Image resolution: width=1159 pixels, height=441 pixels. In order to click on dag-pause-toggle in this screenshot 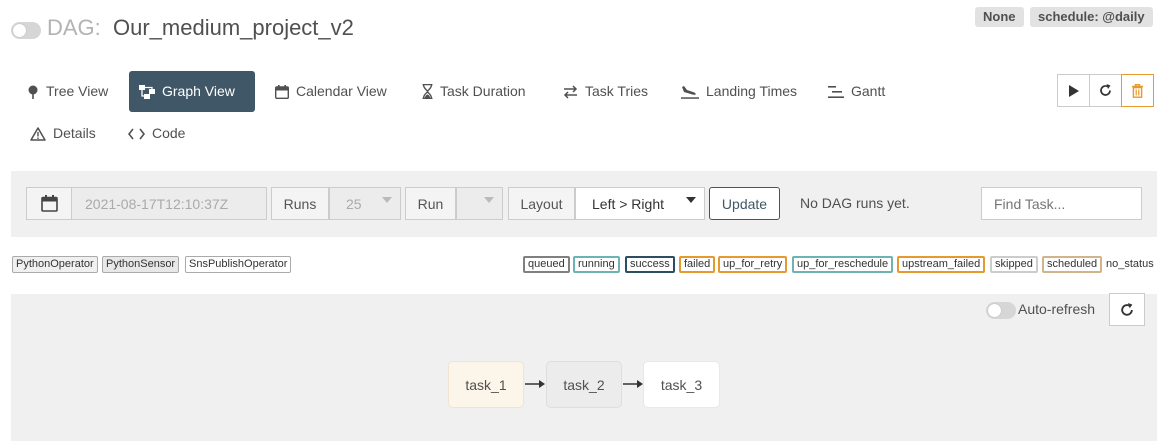, I will do `click(26, 30)`.